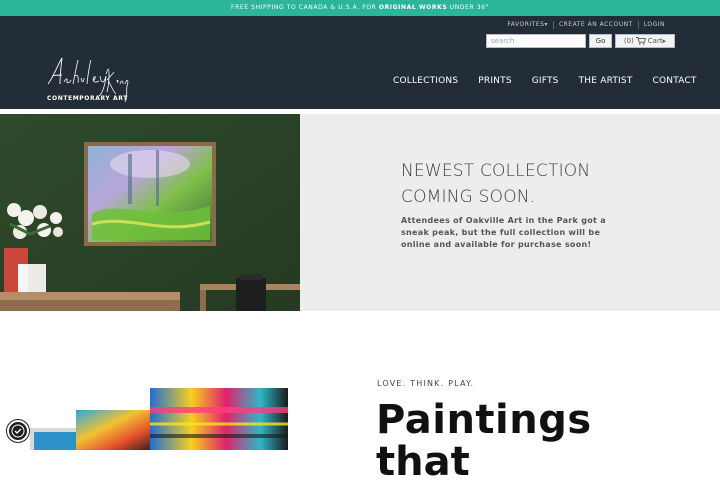  Describe the element at coordinates (251, 294) in the screenshot. I see `chair` at that location.